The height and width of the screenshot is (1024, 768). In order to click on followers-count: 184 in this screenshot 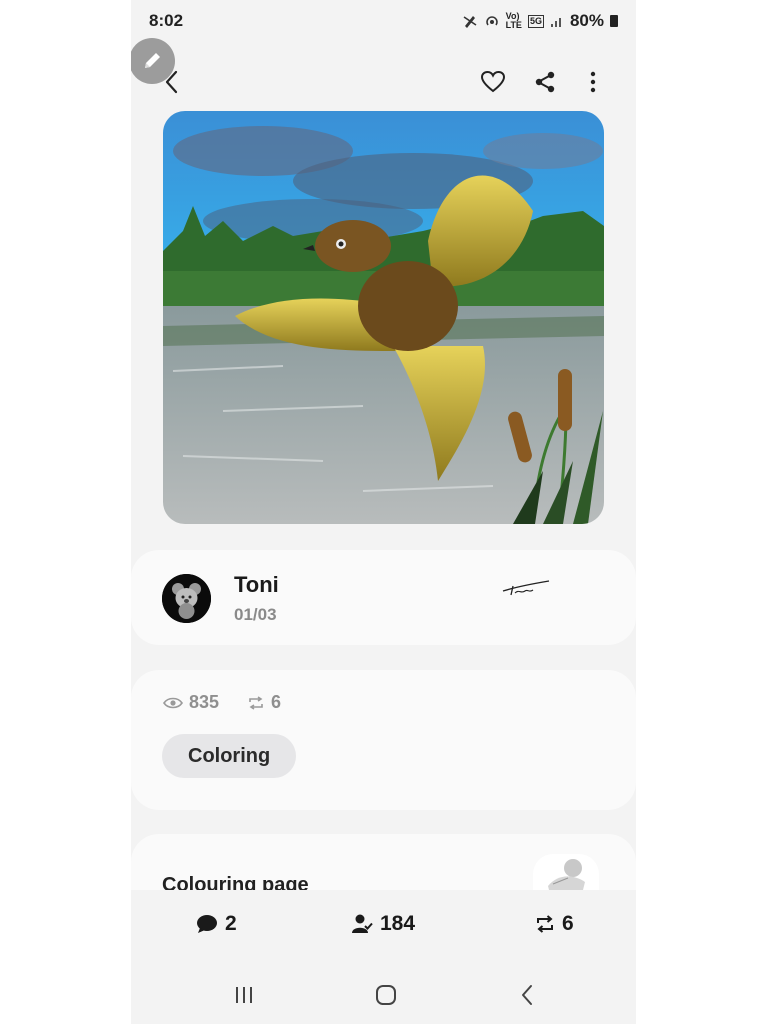, I will do `click(398, 923)`.